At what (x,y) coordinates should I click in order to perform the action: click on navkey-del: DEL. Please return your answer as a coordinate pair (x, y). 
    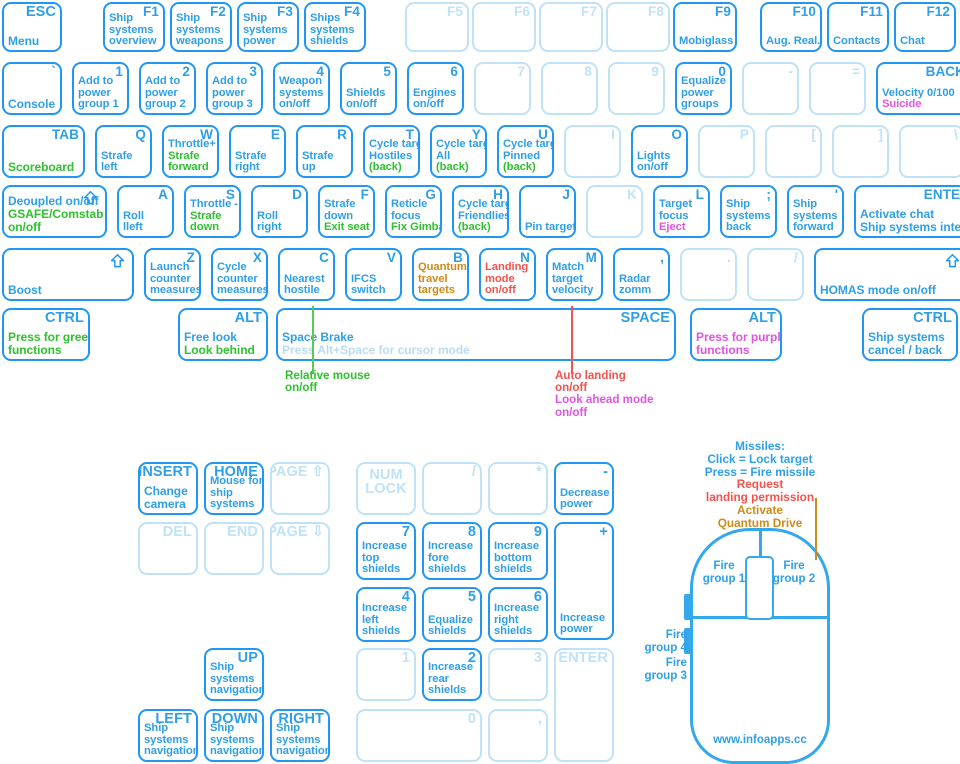
    Looking at the image, I should click on (168, 548).